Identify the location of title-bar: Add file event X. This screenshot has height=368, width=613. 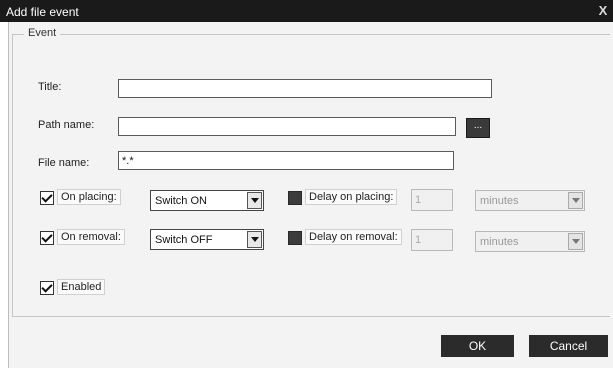
(306, 11).